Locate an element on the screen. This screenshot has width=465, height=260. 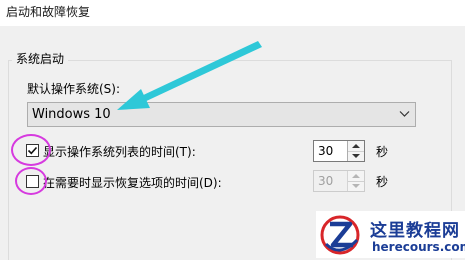
watermark: 这里教程网 herecours.com is located at coordinates (390, 234).